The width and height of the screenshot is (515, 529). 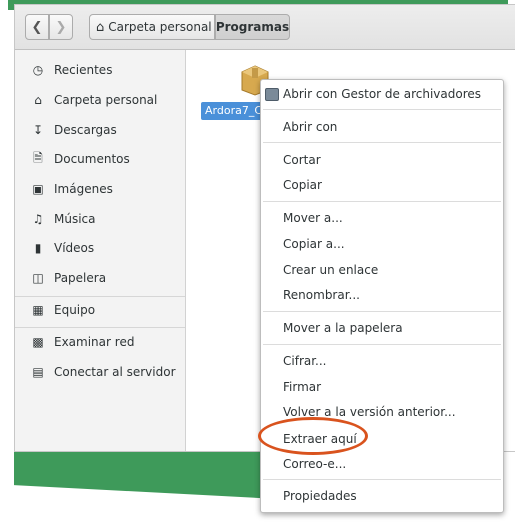 What do you see at coordinates (160, 27) in the screenshot?
I see `breadcrumb-label: Carpeta personal` at bounding box center [160, 27].